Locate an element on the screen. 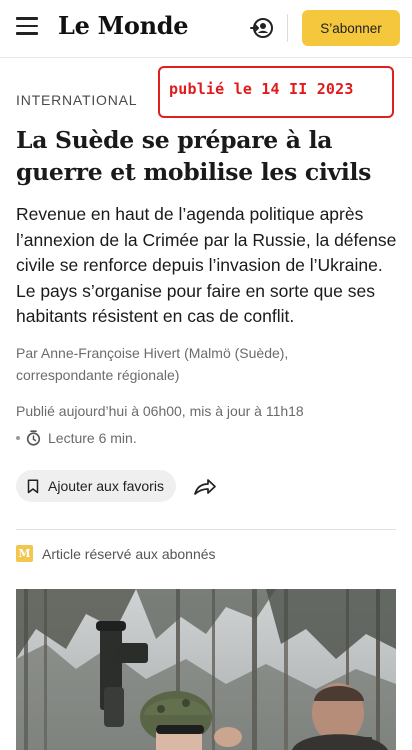 The width and height of the screenshot is (412, 750). clock-icon is located at coordinates (33, 438).